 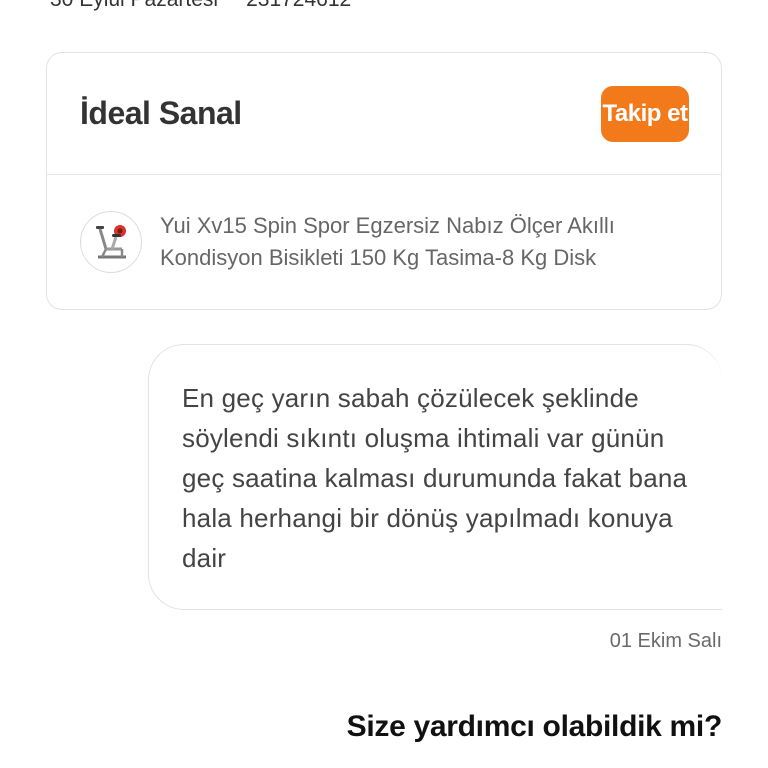 What do you see at coordinates (134, 6) in the screenshot?
I see `order-date: 30 Eylül Pazartesi` at bounding box center [134, 6].